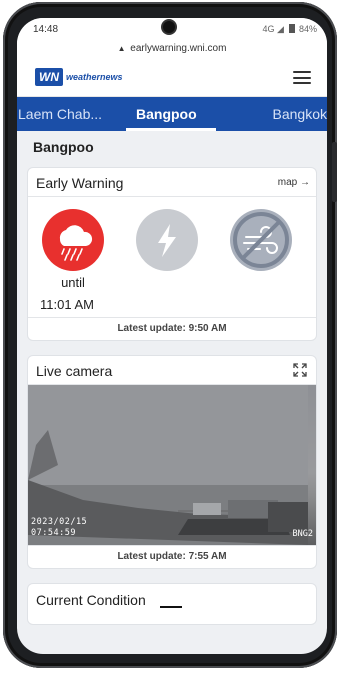 This screenshot has height=673, width=343. I want to click on map-link: map →, so click(294, 182).